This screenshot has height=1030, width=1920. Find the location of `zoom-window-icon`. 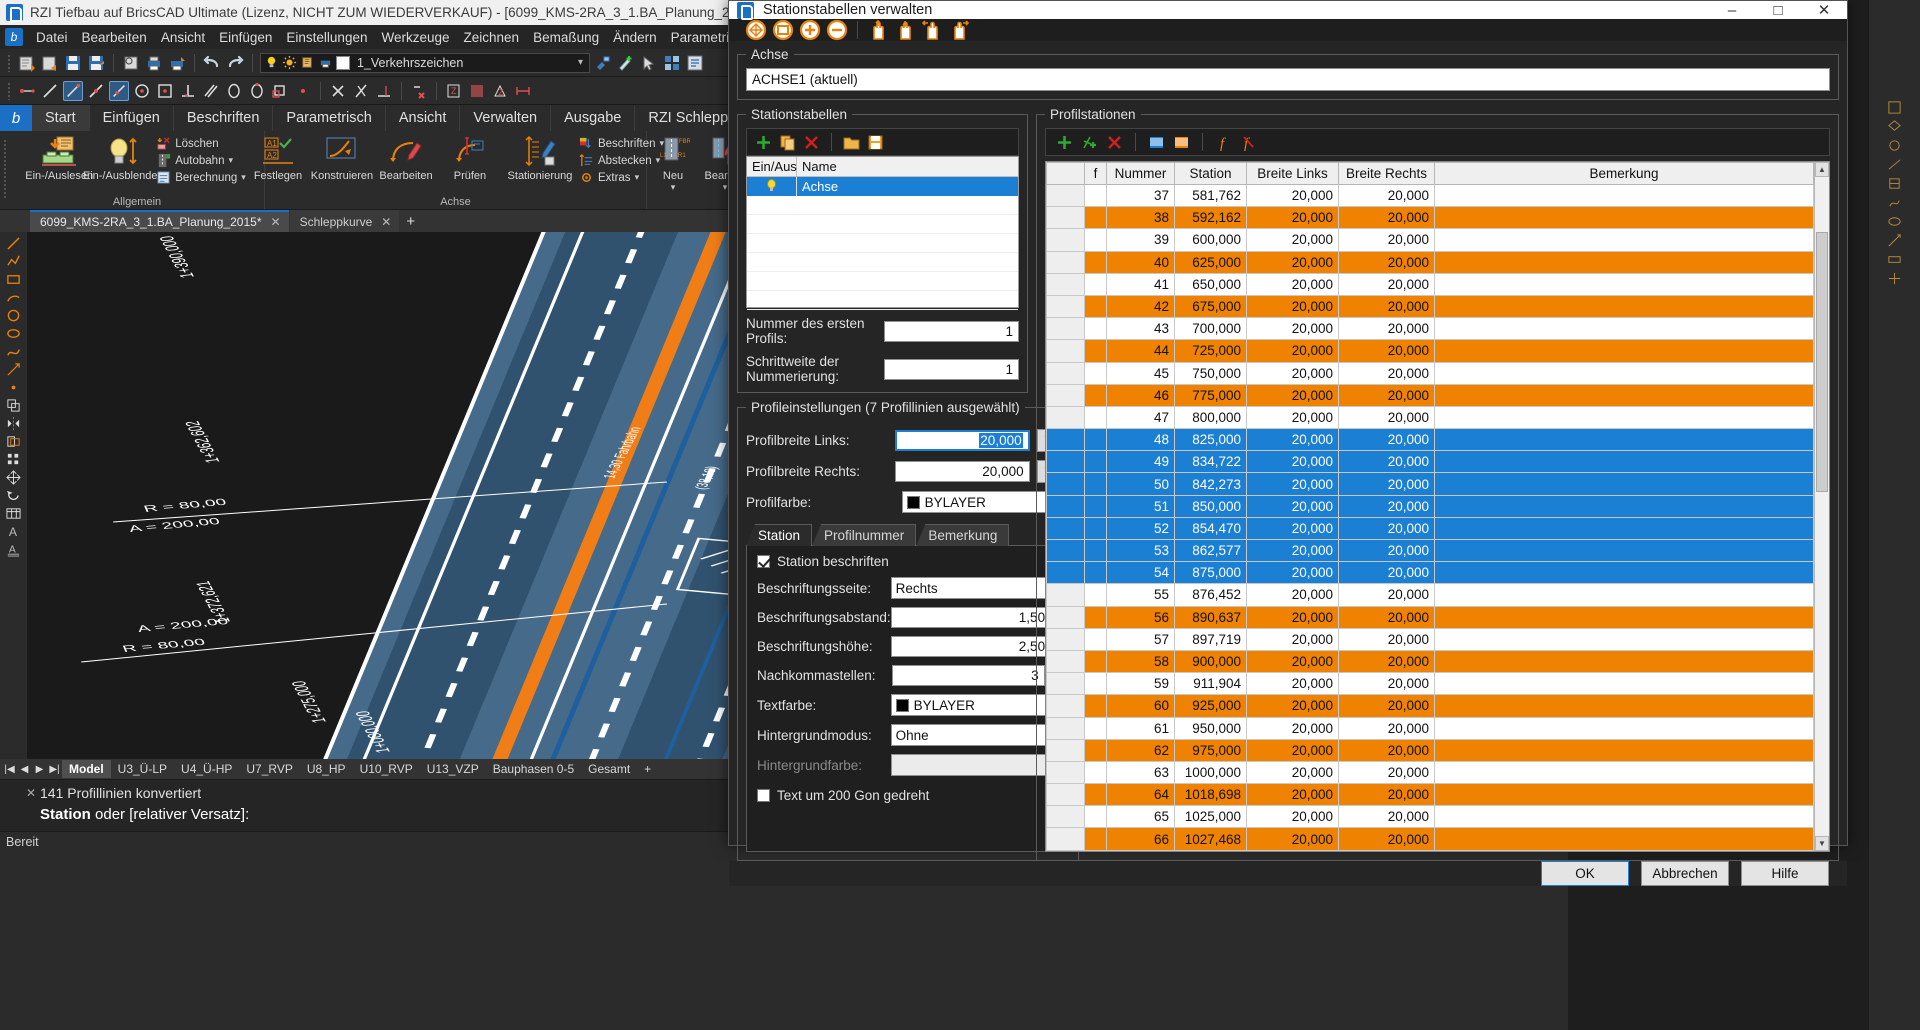

zoom-window-icon is located at coordinates (783, 30).